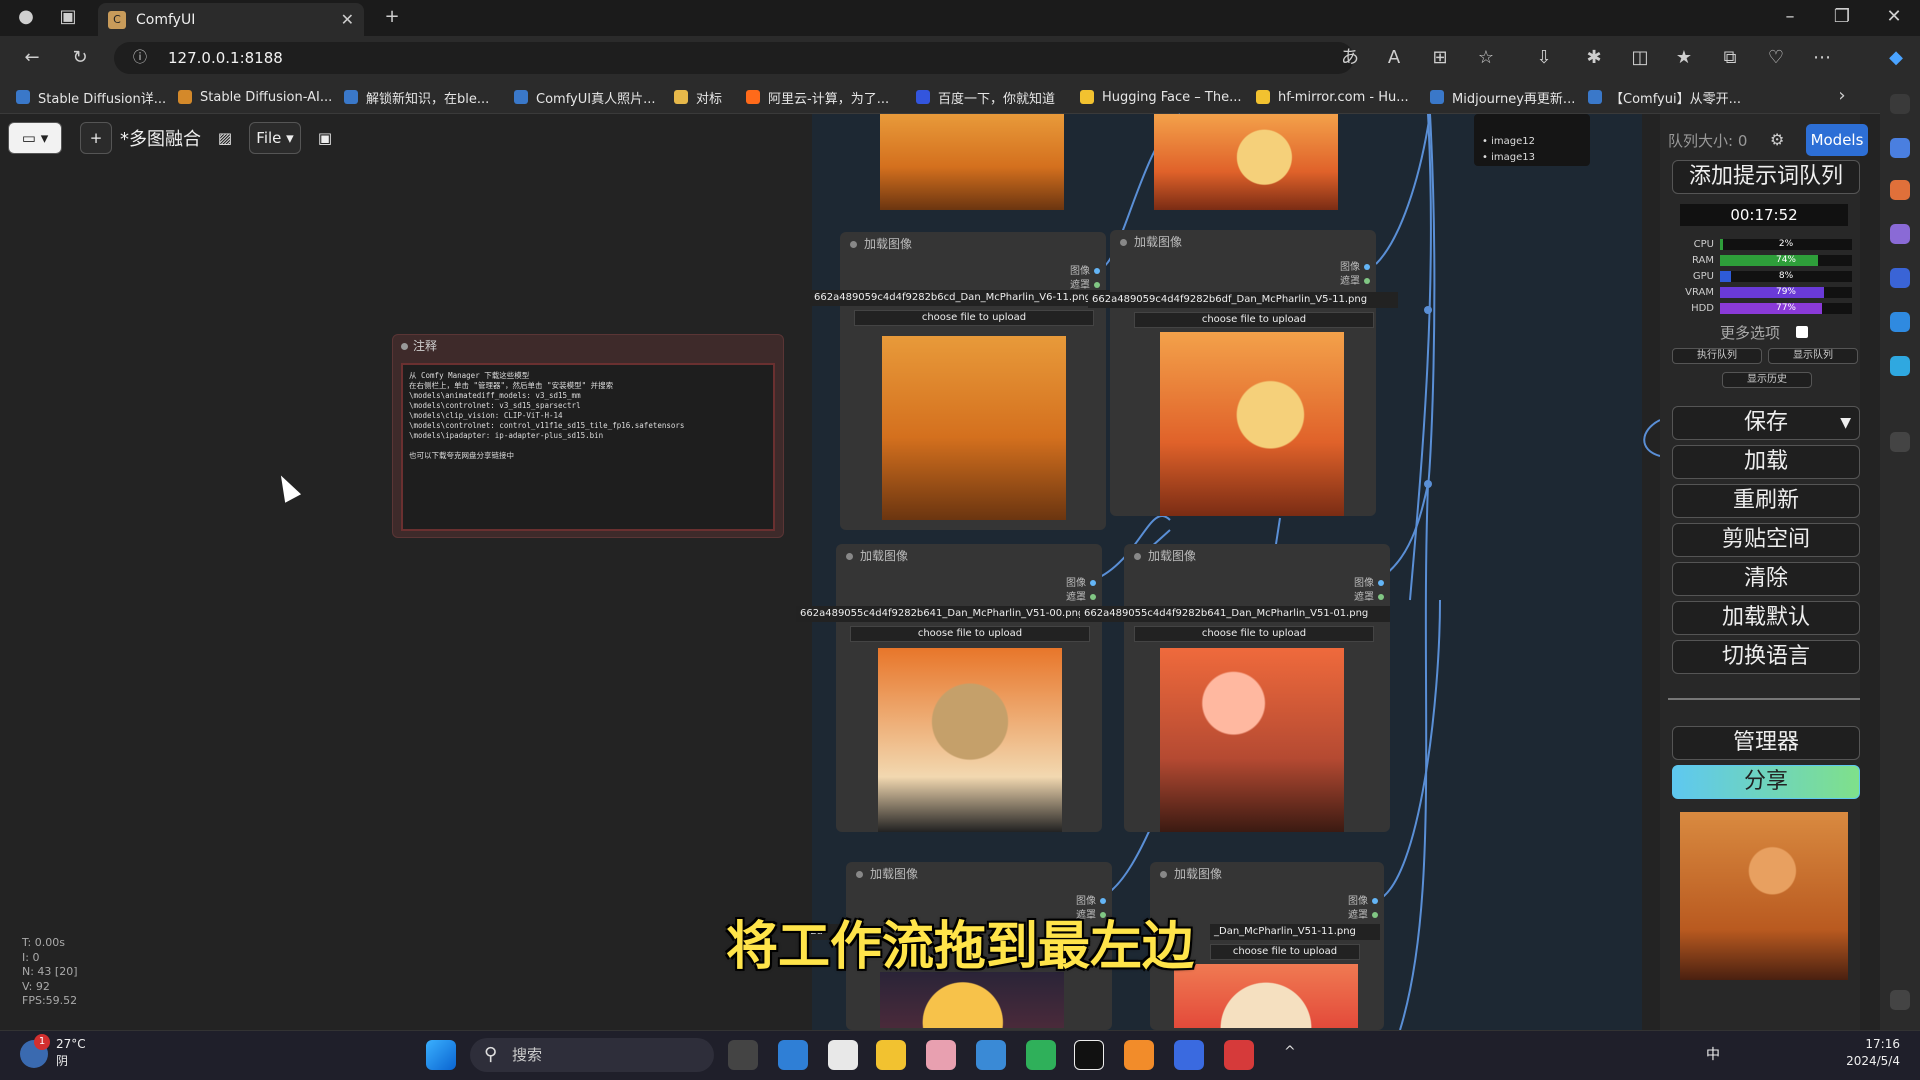  I want to click on start-windows-icon, so click(441, 1055).